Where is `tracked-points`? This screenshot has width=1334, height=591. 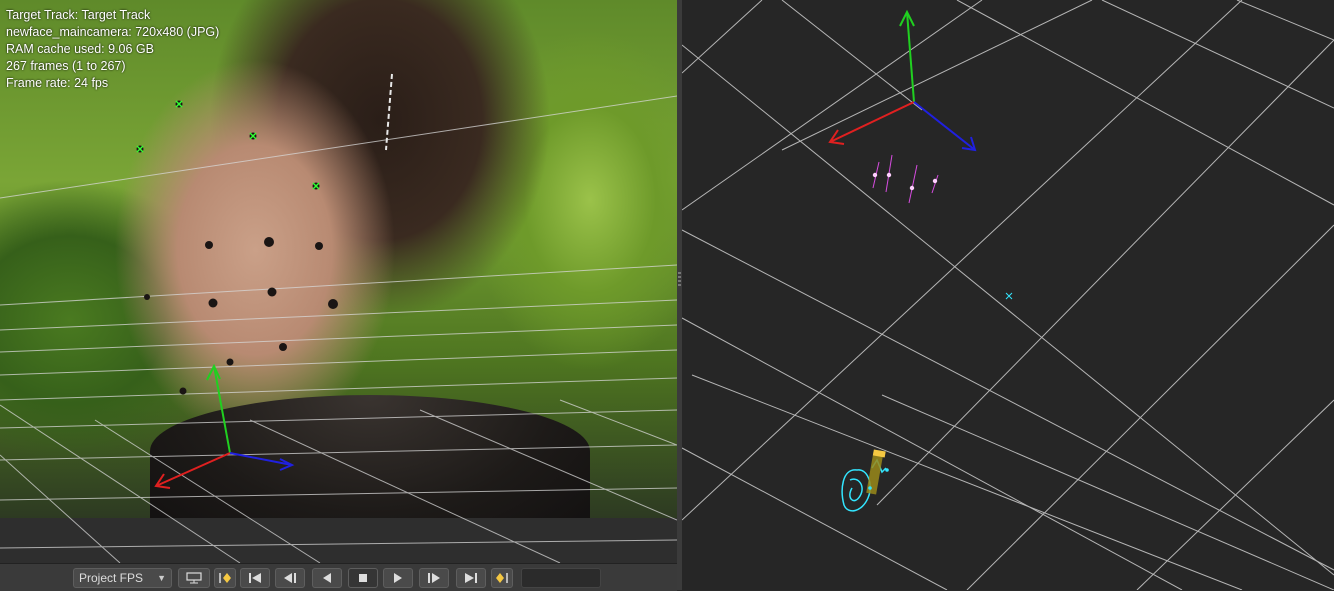 tracked-points is located at coordinates (228, 145).